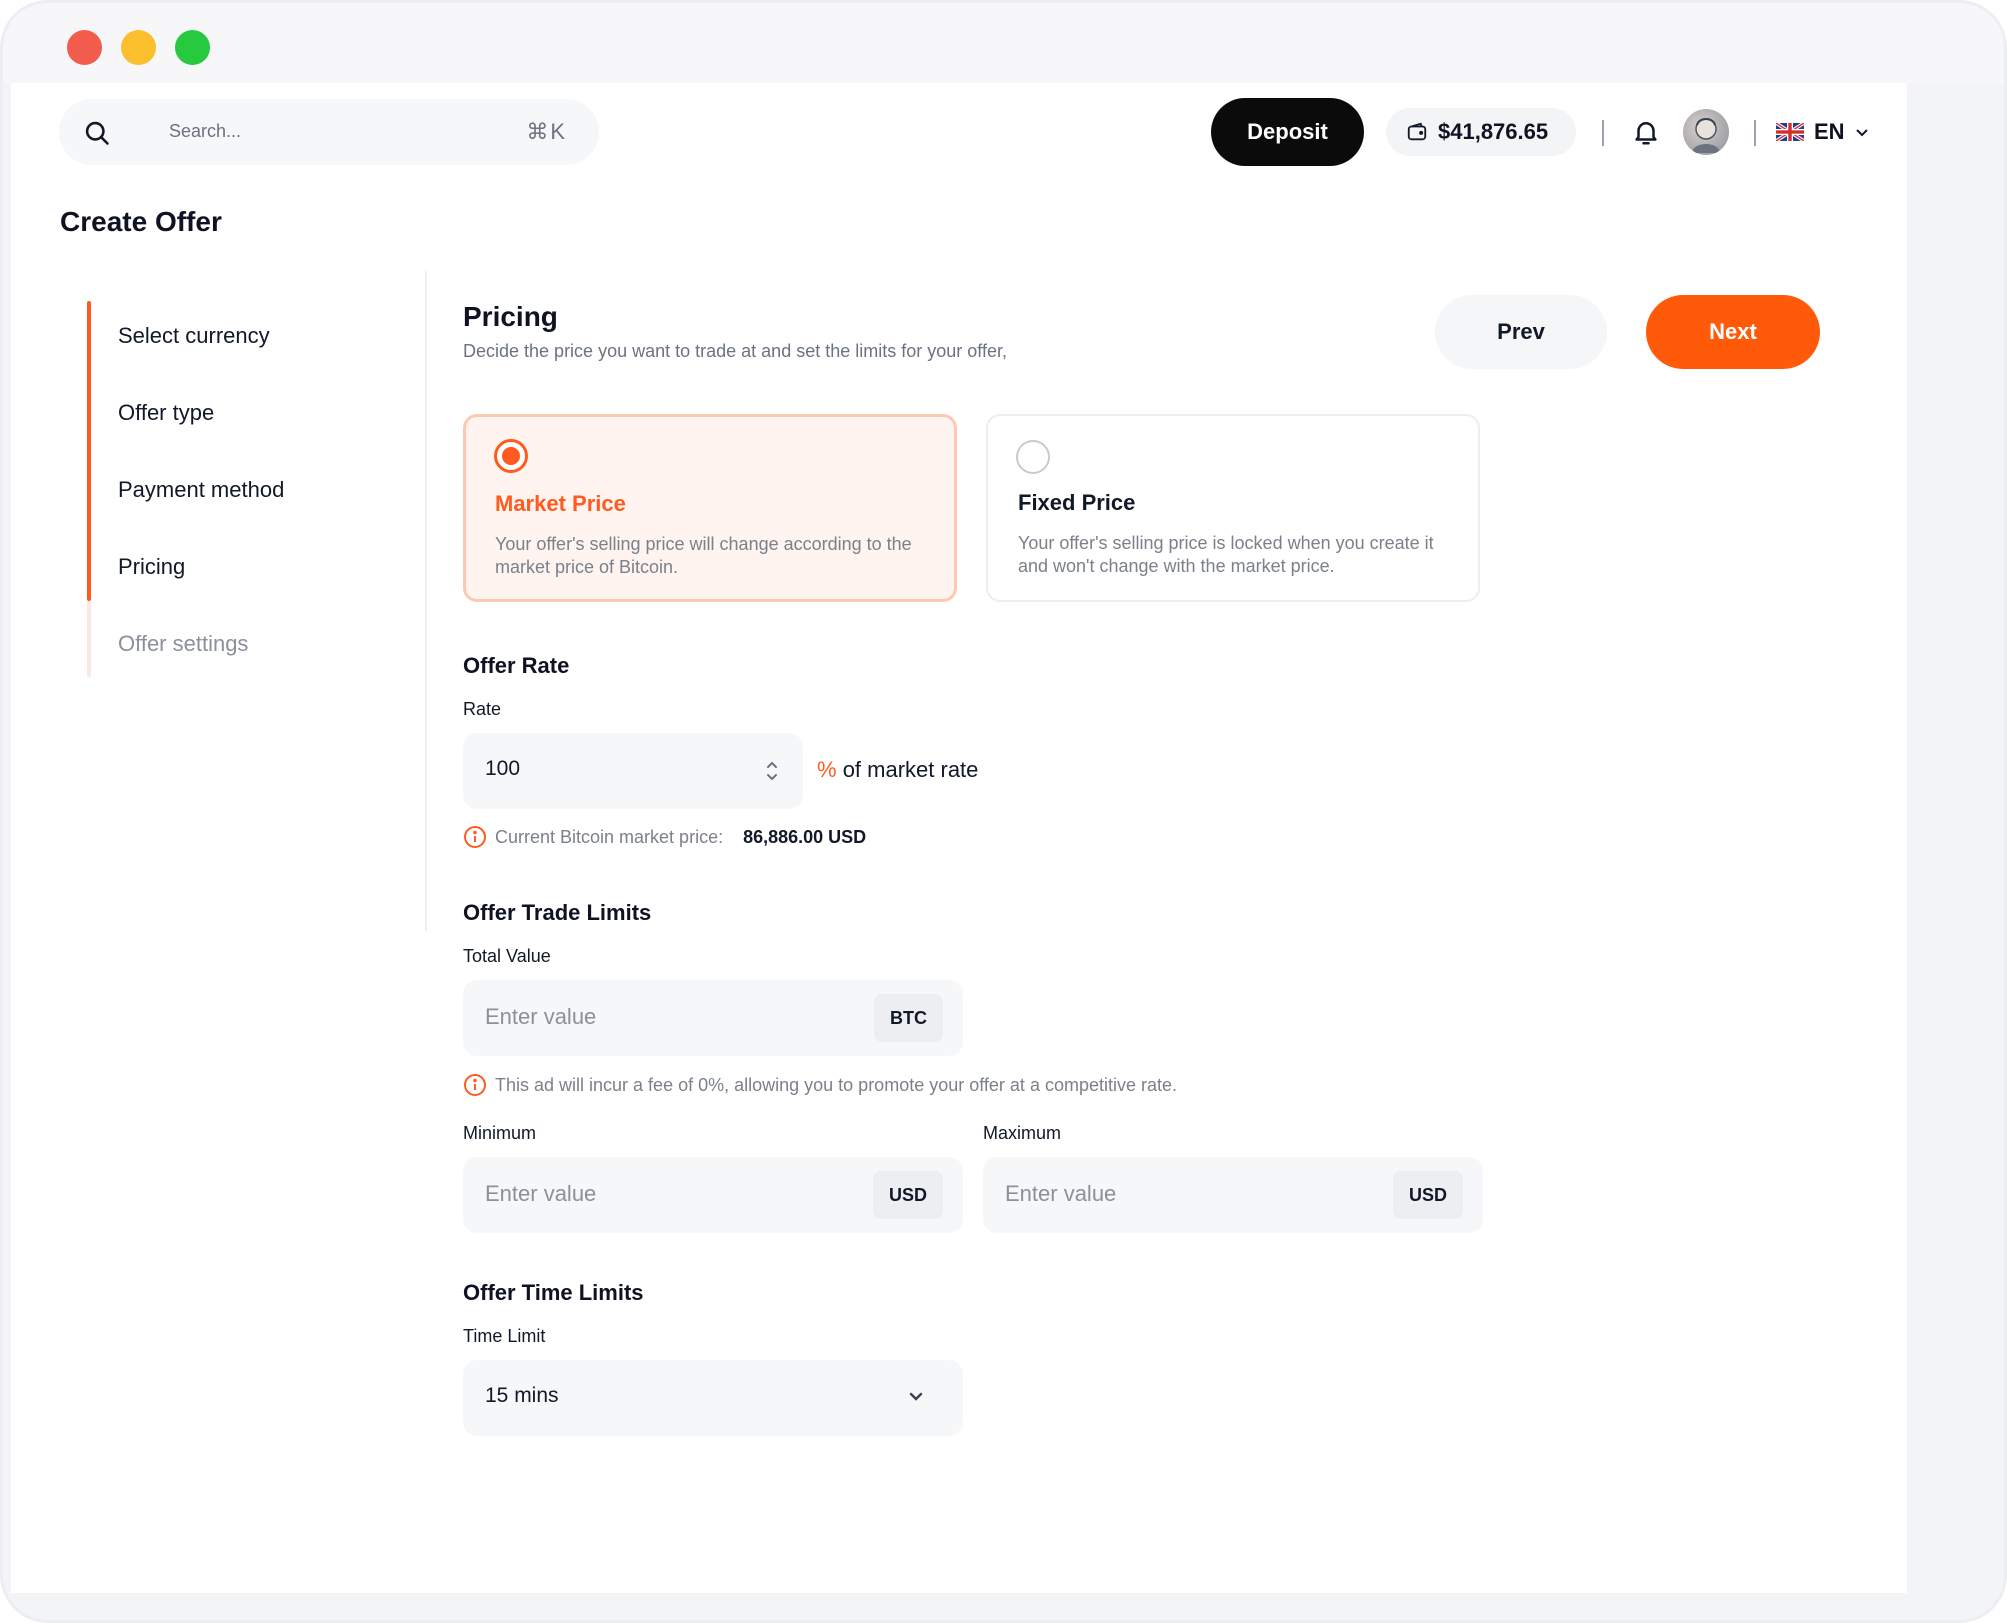 This screenshot has height=1623, width=2007. Describe the element at coordinates (194, 336) in the screenshot. I see `step-select-currency: Select currency` at that location.